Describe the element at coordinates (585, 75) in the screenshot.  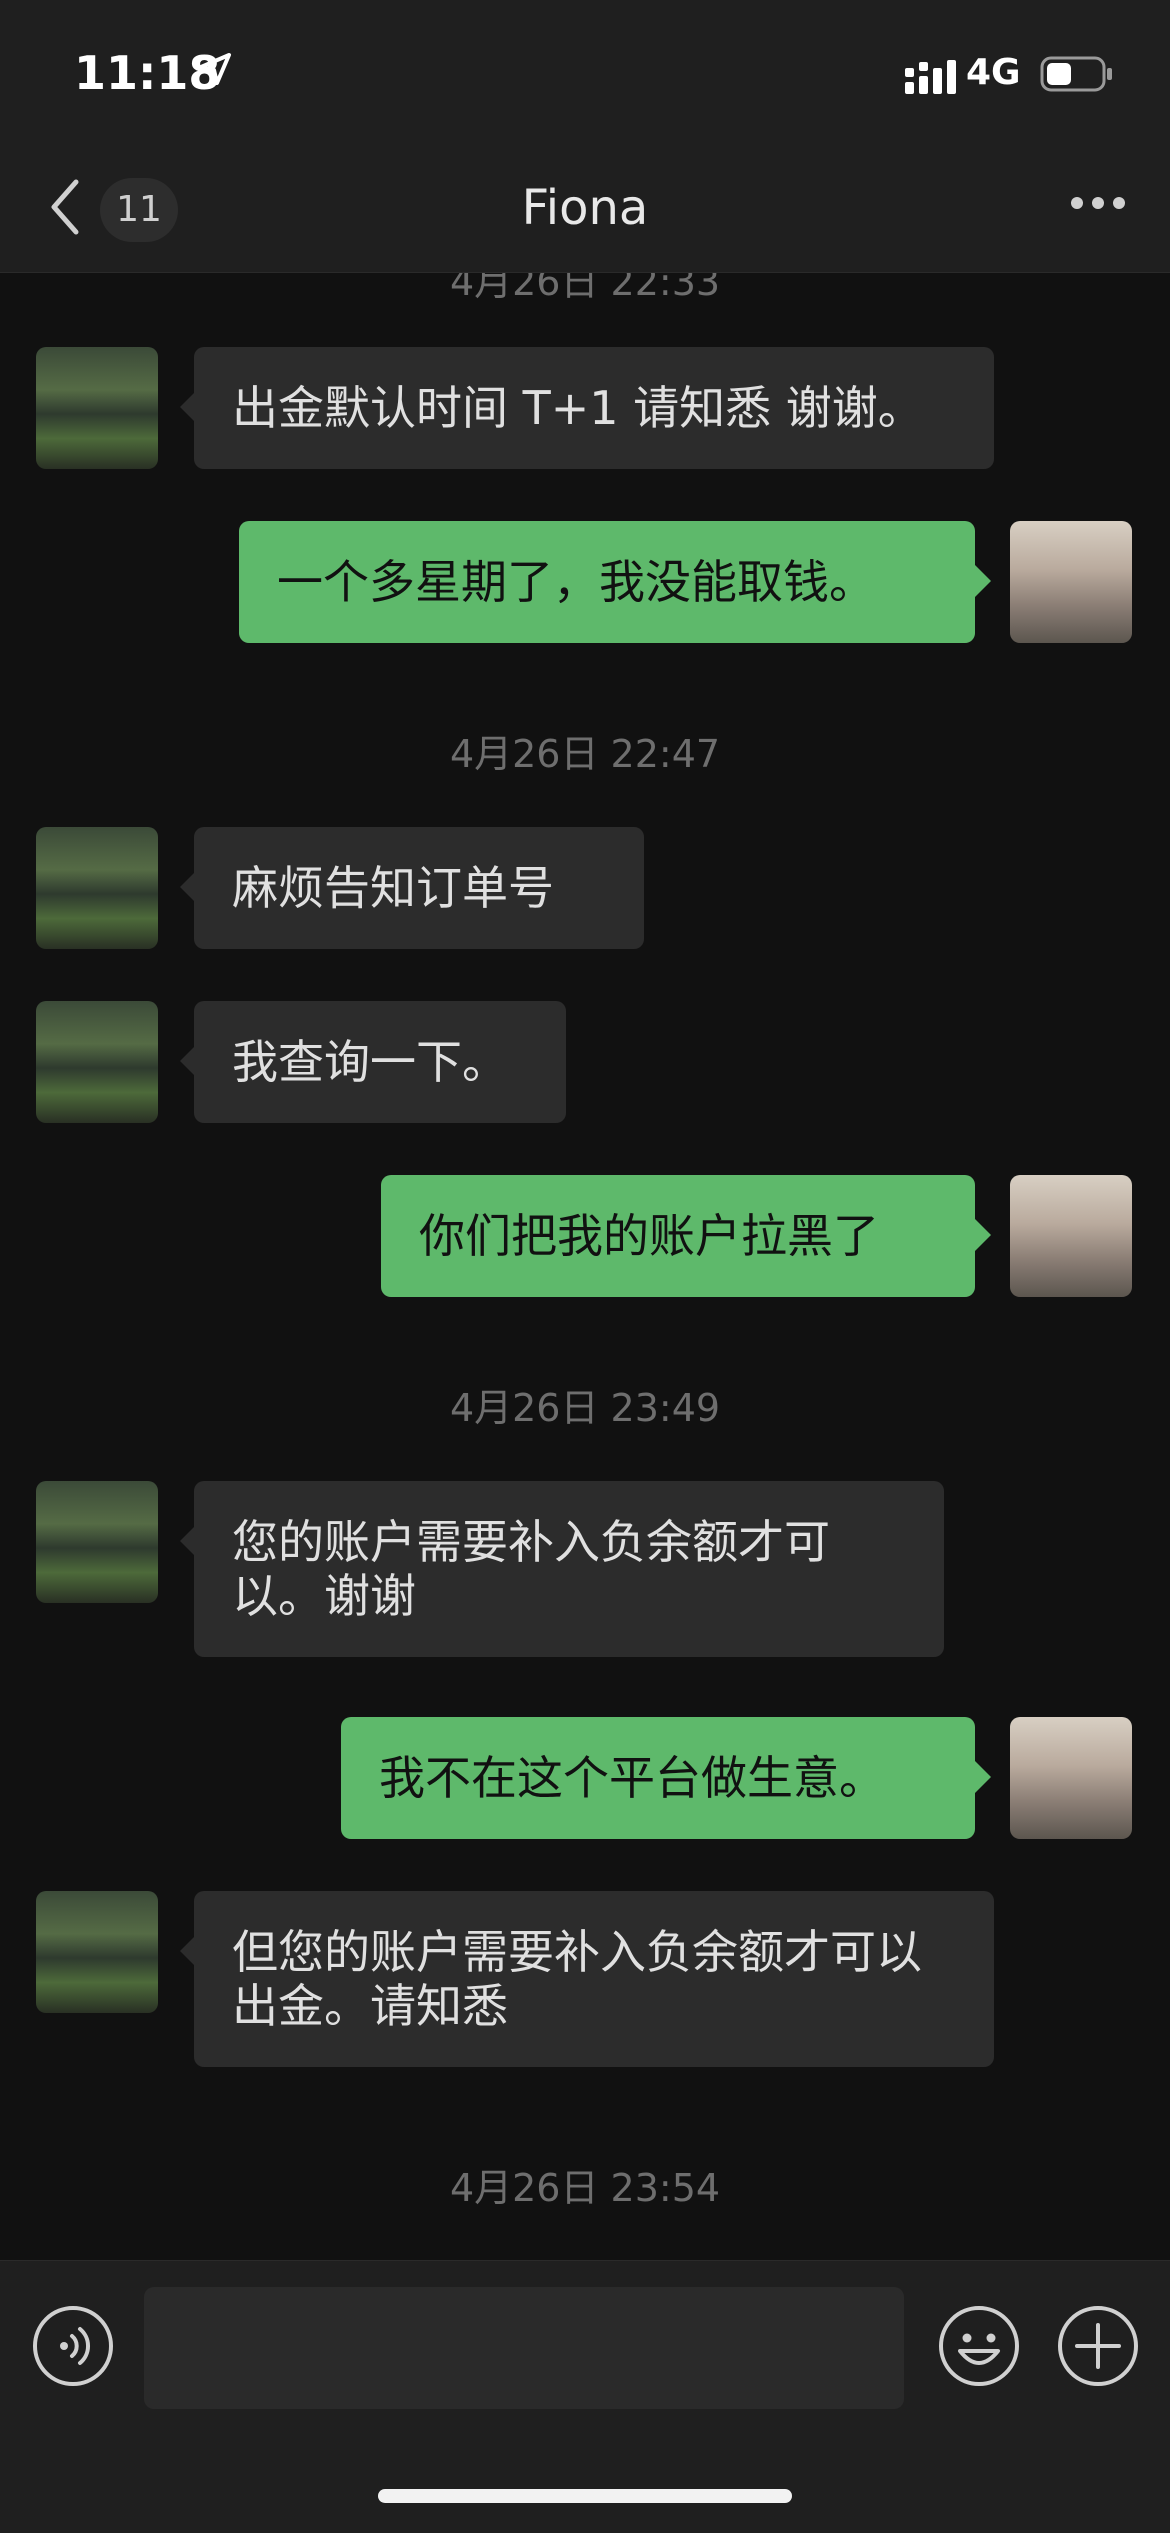
I see `status-bar: 11:18 4G` at that location.